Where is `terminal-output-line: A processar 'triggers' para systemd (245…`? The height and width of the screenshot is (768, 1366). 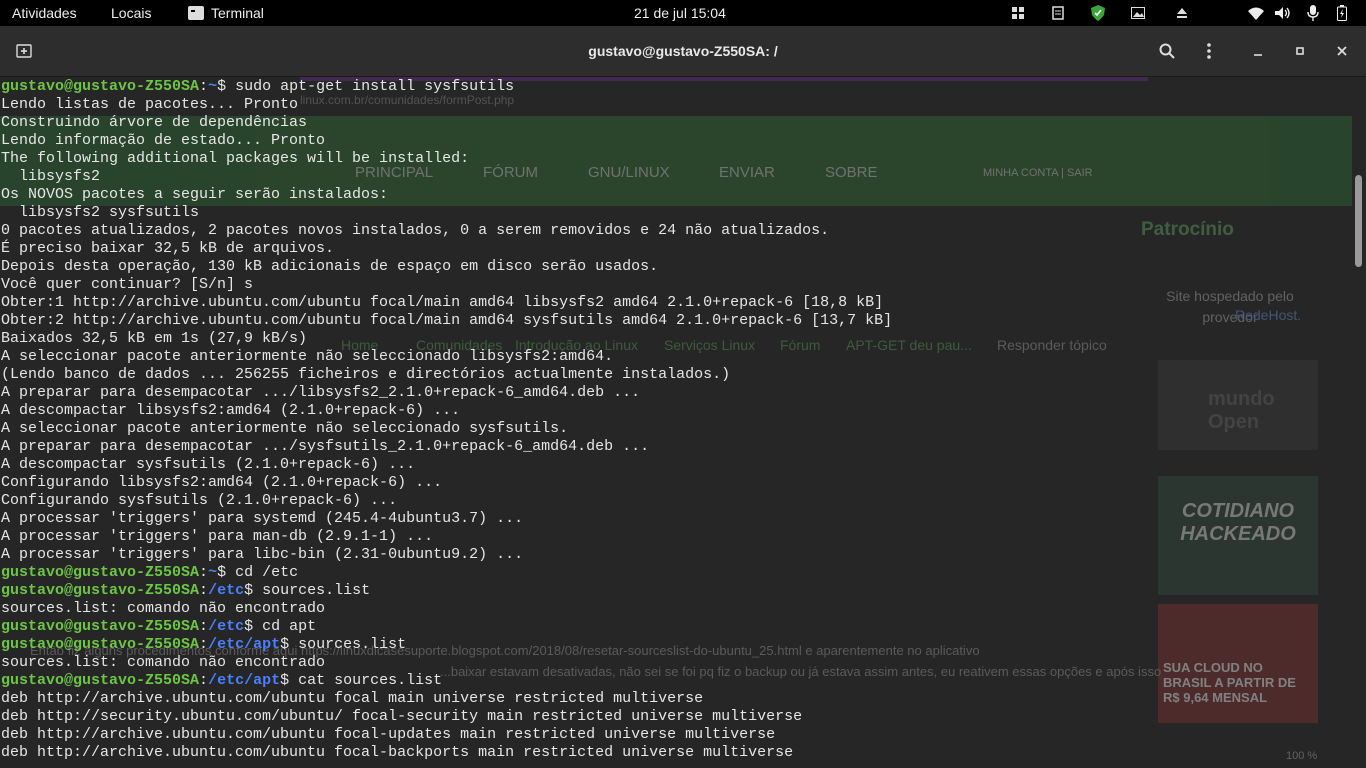
terminal-output-line: A processar 'triggers' para systemd (245… is located at coordinates (262, 518).